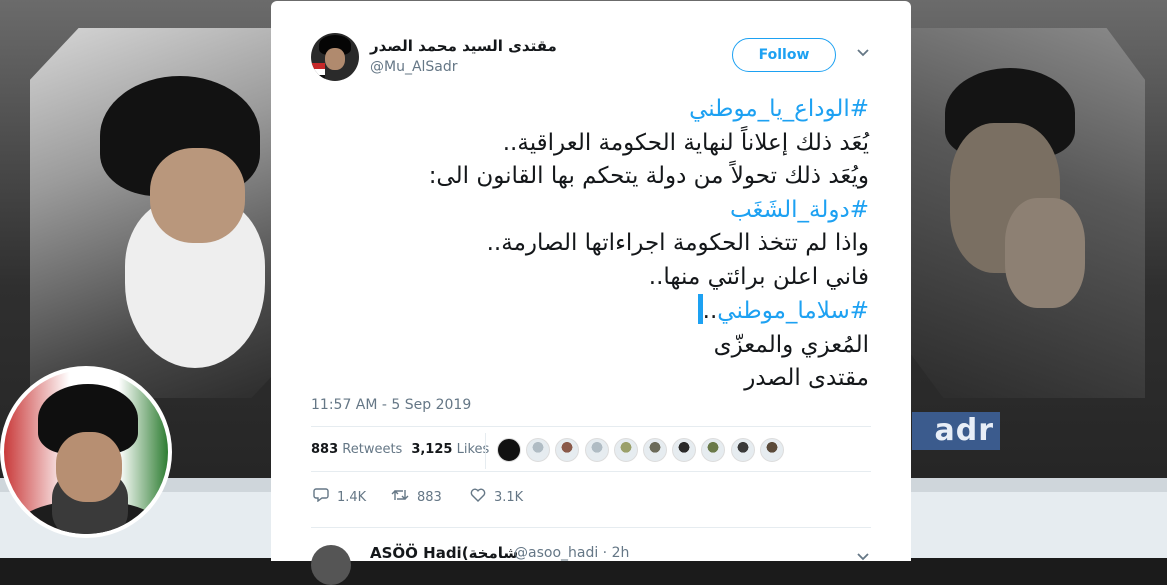  Describe the element at coordinates (165, 213) in the screenshot. I see `banner-left-portrait` at that location.